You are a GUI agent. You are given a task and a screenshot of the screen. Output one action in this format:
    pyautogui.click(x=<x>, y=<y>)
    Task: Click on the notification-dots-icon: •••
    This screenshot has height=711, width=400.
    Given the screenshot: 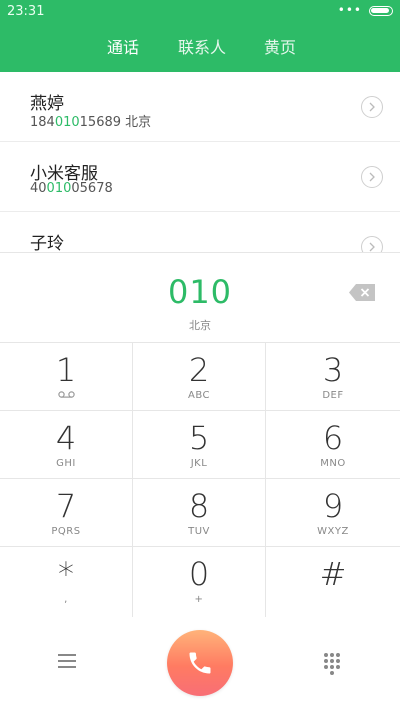 What is the action you would take?
    pyautogui.click(x=349, y=10)
    